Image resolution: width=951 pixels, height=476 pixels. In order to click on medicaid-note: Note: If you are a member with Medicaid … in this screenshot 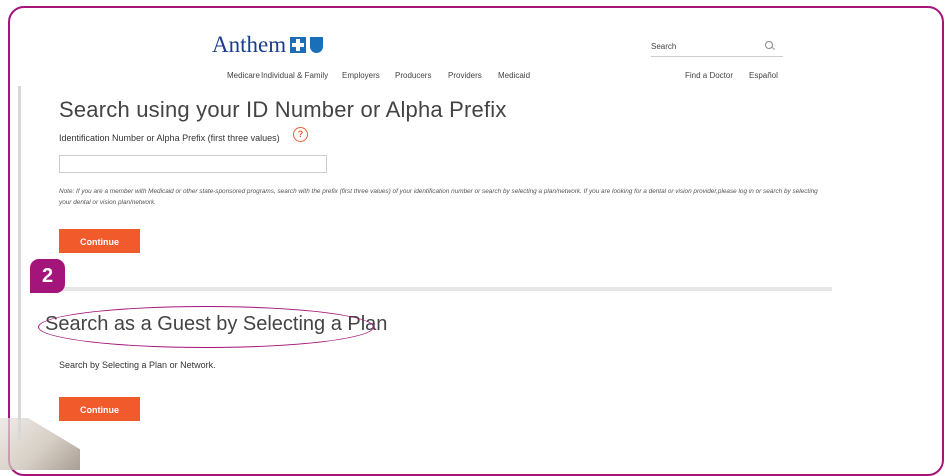, I will do `click(438, 197)`.